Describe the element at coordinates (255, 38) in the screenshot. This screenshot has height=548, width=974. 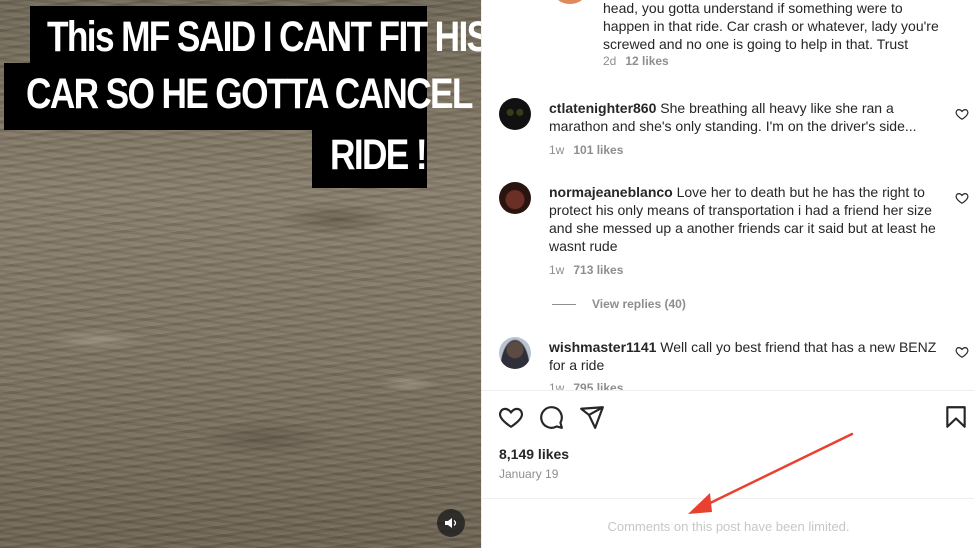
I see `caption-line-1: This MF SAID I CANT FIT HIS` at that location.